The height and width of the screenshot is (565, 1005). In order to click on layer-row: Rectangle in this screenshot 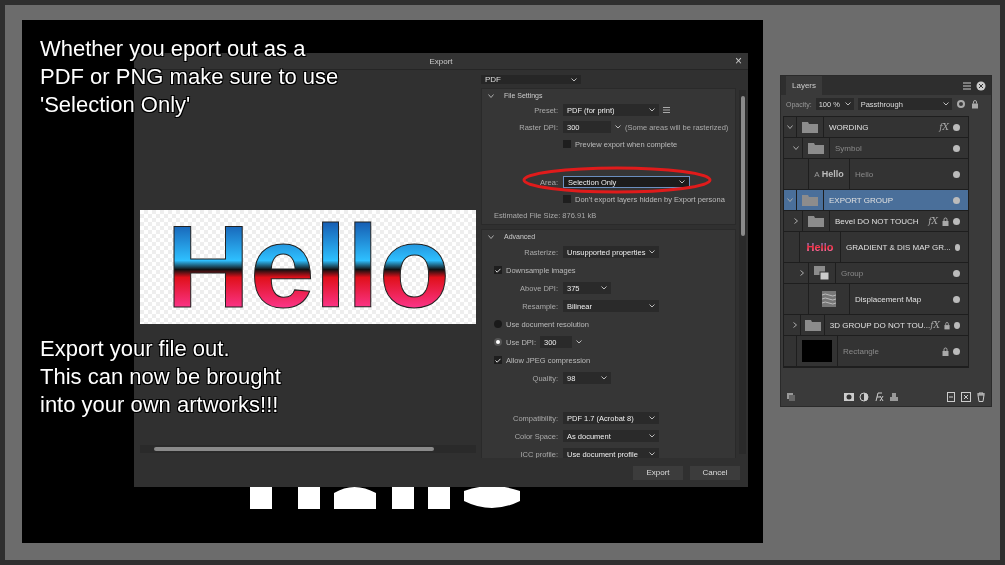, I will do `click(876, 351)`.